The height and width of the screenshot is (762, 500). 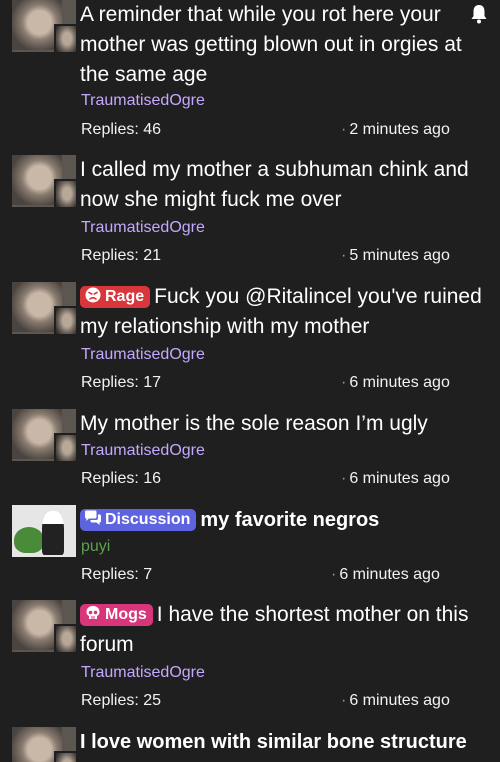 What do you see at coordinates (284, 424) in the screenshot?
I see `thread-title: My mother is the sole reason I’m ugly` at bounding box center [284, 424].